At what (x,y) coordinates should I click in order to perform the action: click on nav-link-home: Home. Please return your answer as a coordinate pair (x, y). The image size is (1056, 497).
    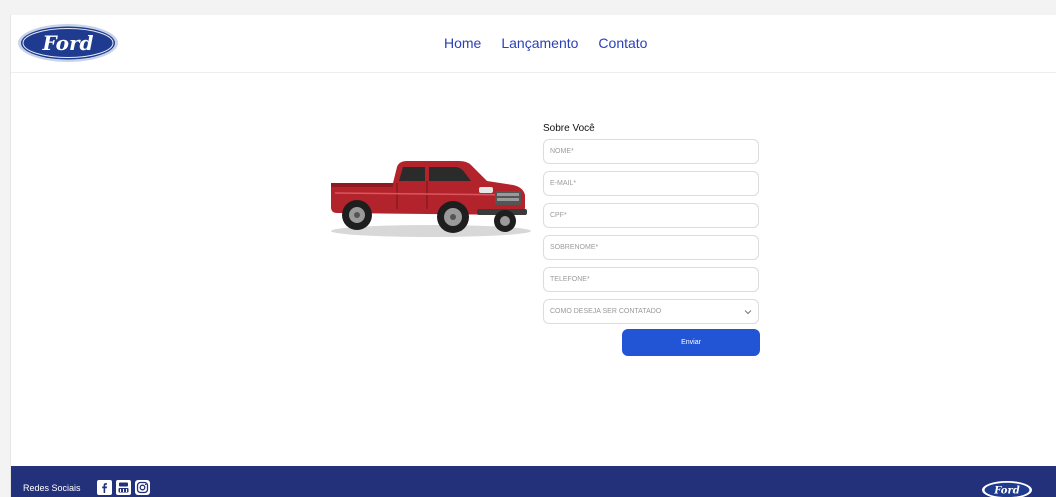
    Looking at the image, I should click on (462, 43).